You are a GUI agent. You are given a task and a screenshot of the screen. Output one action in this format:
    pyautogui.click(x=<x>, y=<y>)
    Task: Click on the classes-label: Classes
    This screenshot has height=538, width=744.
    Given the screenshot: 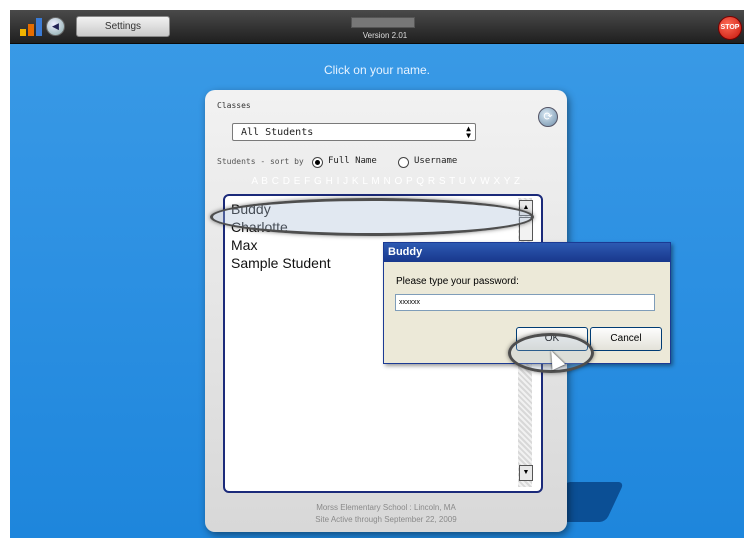 What is the action you would take?
    pyautogui.click(x=234, y=105)
    